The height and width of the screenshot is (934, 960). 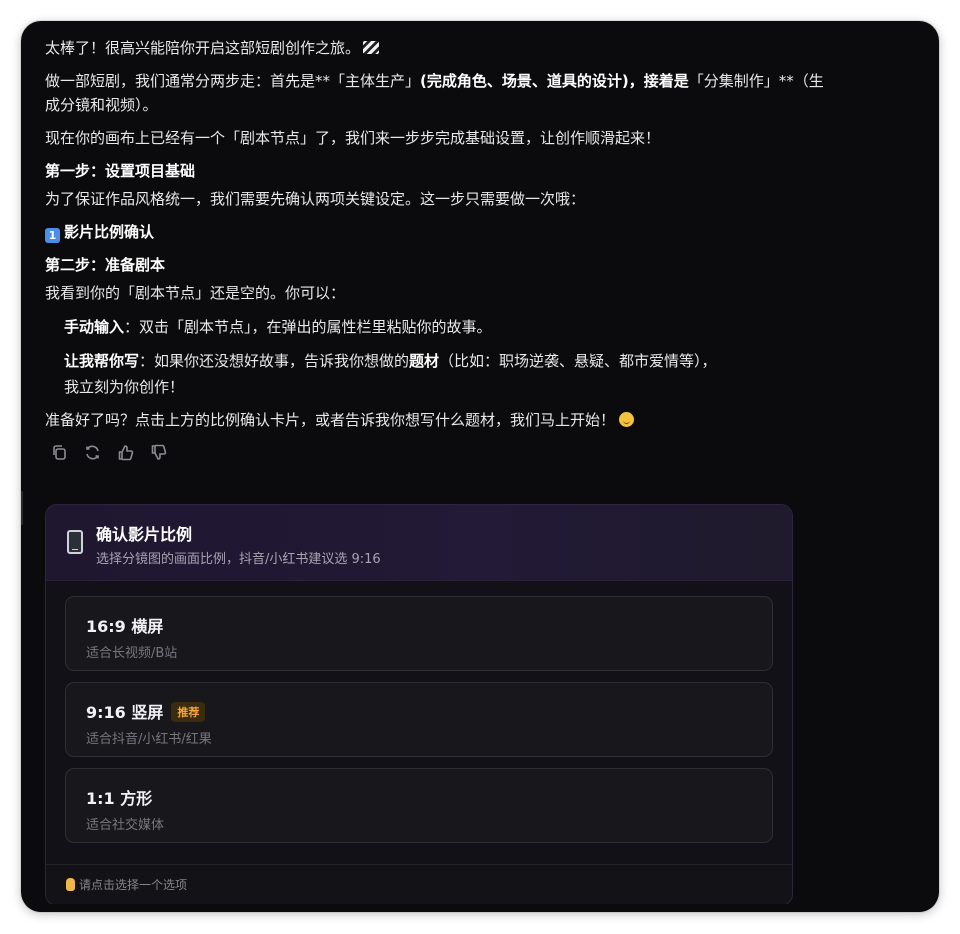 What do you see at coordinates (158, 452) in the screenshot?
I see `thumbs-down-icon` at bounding box center [158, 452].